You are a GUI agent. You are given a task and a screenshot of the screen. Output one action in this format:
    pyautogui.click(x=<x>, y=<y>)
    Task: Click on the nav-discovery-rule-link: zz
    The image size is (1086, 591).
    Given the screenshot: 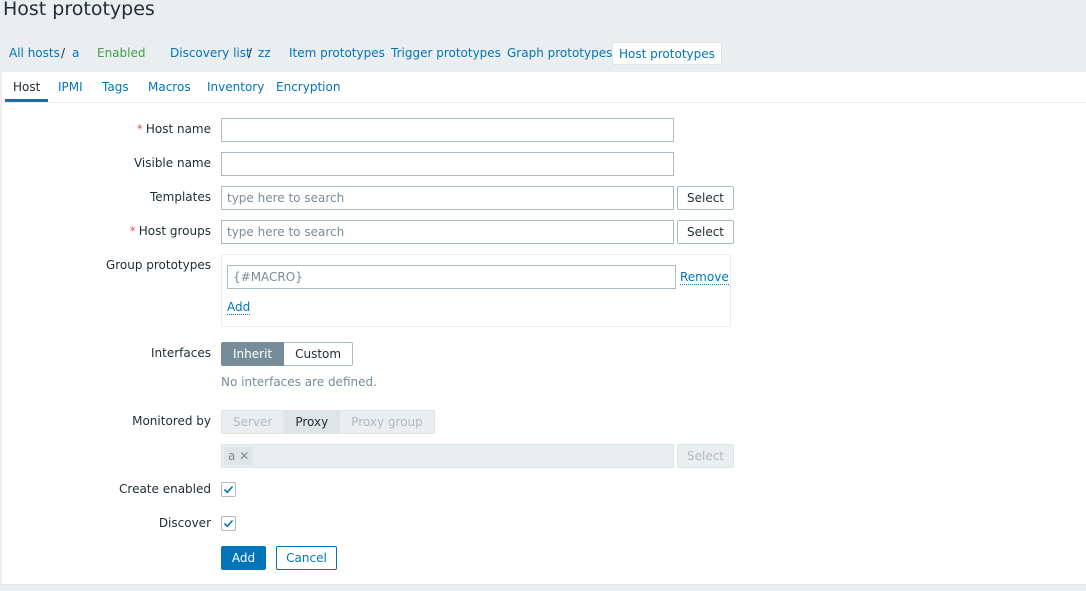 What is the action you would take?
    pyautogui.click(x=264, y=53)
    